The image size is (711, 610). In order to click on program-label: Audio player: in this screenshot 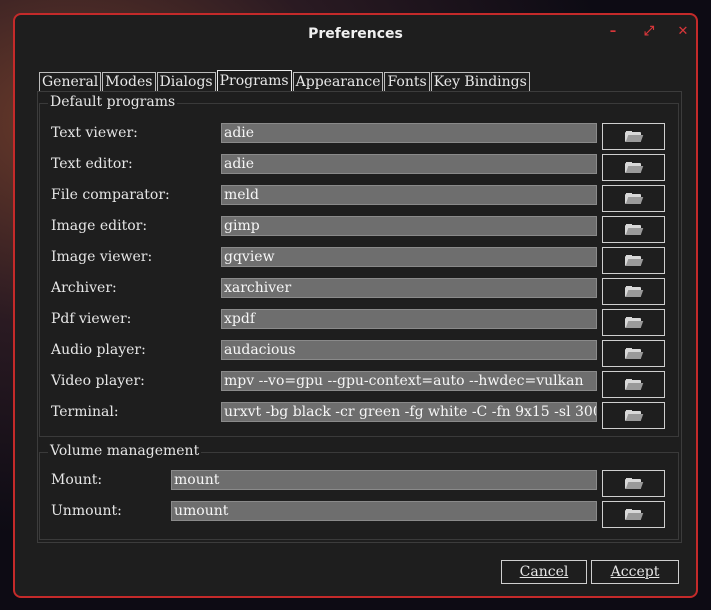, I will do `click(98, 350)`.